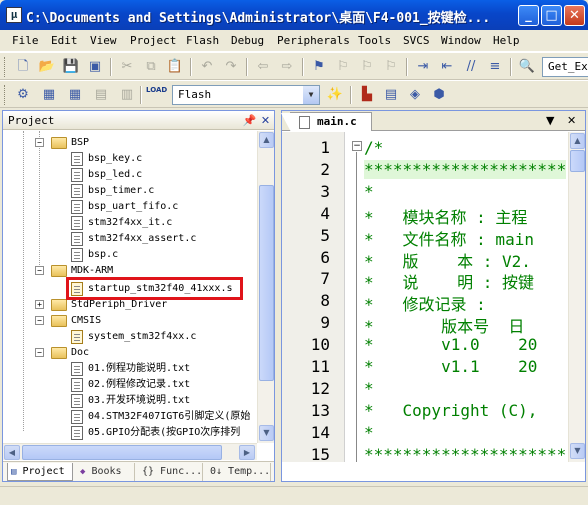  What do you see at coordinates (506, 40) in the screenshot?
I see `menu-help: Help` at bounding box center [506, 40].